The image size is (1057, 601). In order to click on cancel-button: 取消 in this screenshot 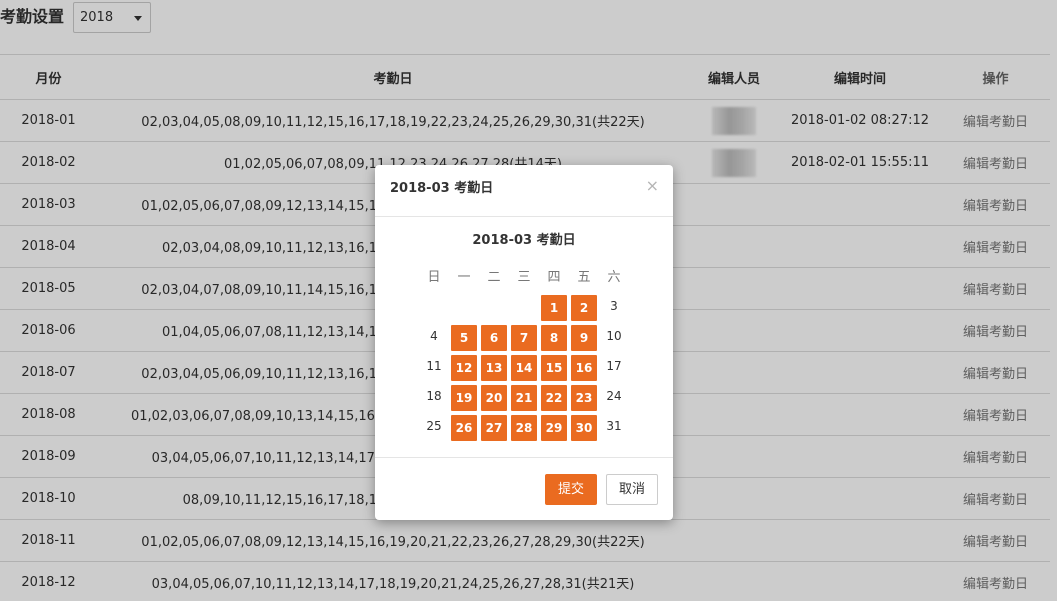, I will do `click(632, 489)`.